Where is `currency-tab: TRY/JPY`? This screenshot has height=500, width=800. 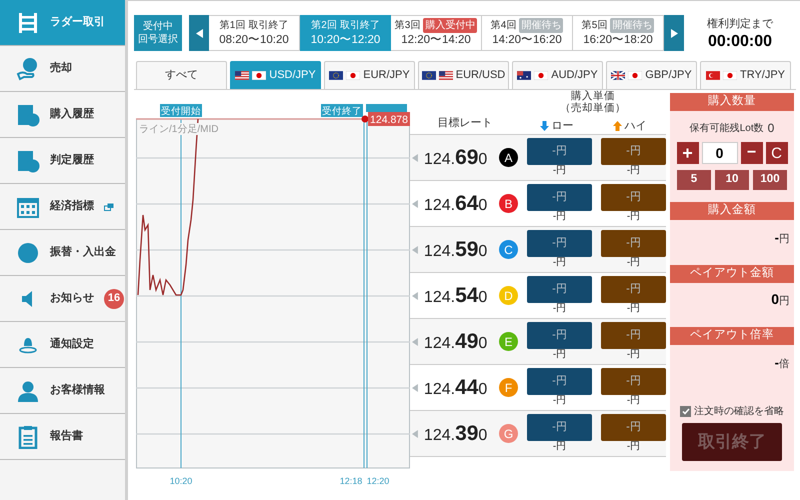
currency-tab: TRY/JPY is located at coordinates (745, 75).